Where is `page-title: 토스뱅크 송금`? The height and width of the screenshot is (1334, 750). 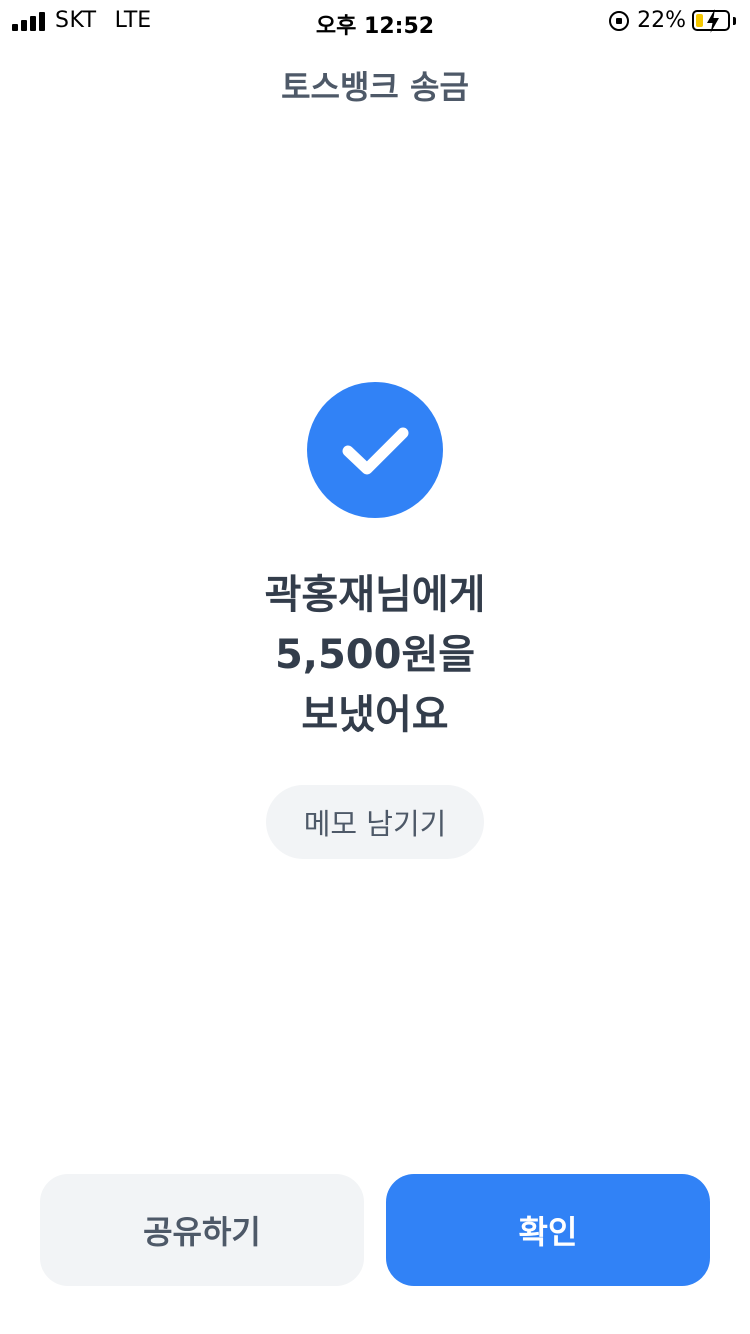
page-title: 토스뱅크 송금 is located at coordinates (375, 87).